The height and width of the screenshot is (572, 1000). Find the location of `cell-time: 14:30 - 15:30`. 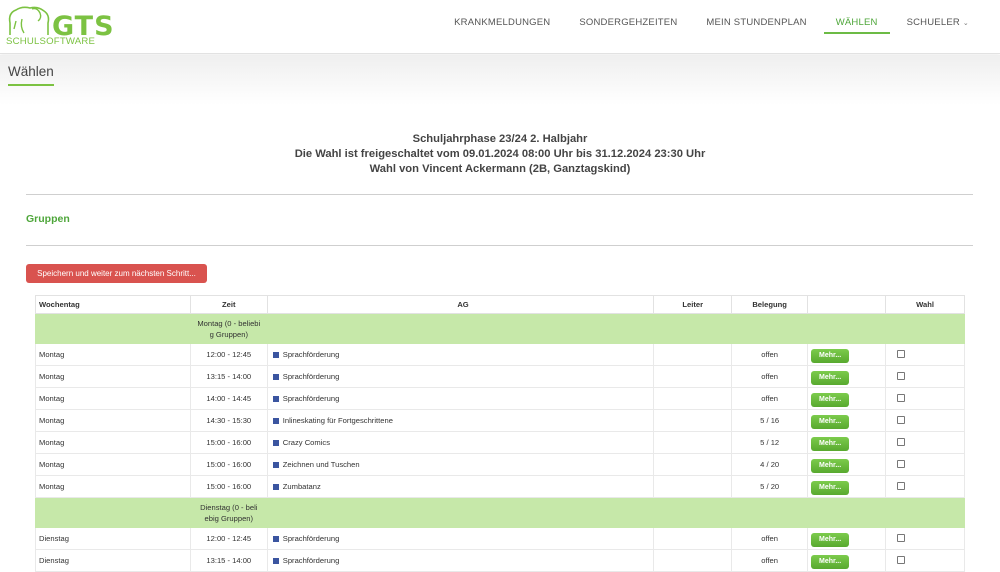

cell-time: 14:30 - 15:30 is located at coordinates (228, 420).